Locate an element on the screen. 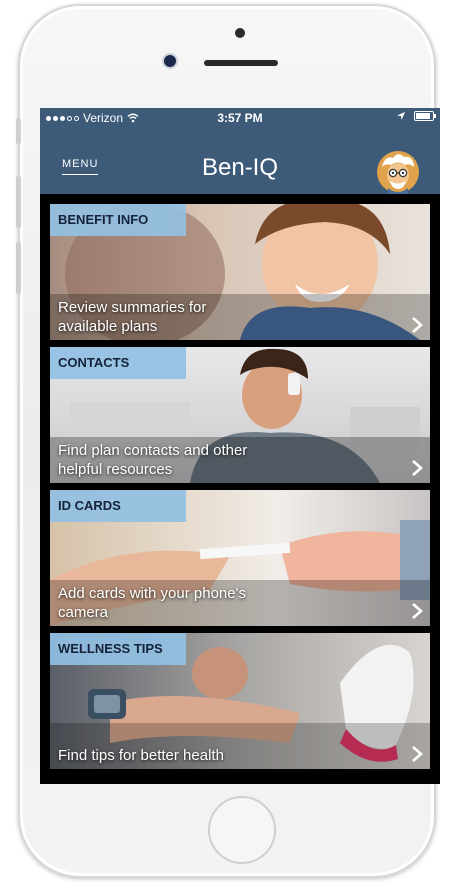 This screenshot has width=454, height=884. tile-tag: WELLNESS TIPS is located at coordinates (118, 649).